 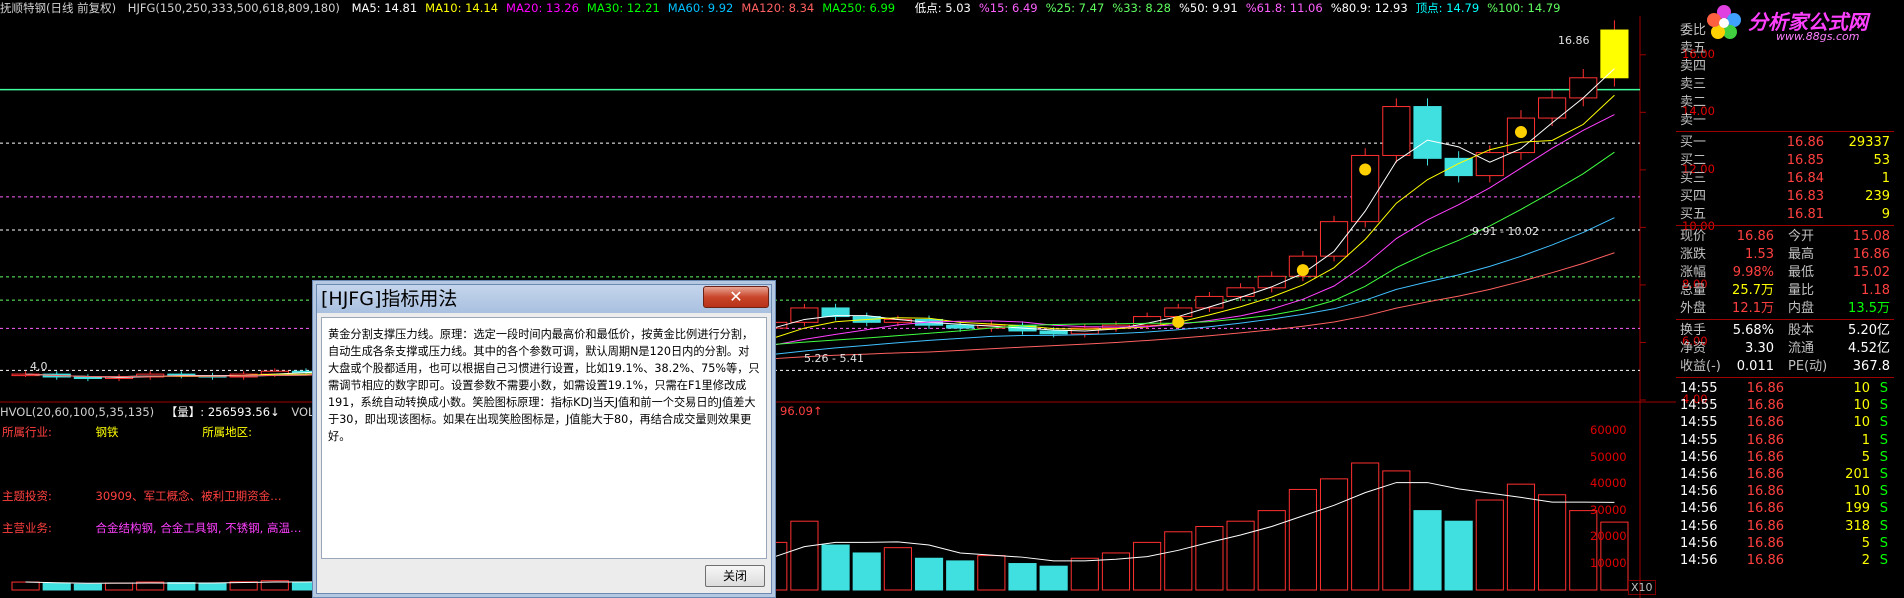 I want to click on tick-volume: 2, so click(x=1865, y=560).